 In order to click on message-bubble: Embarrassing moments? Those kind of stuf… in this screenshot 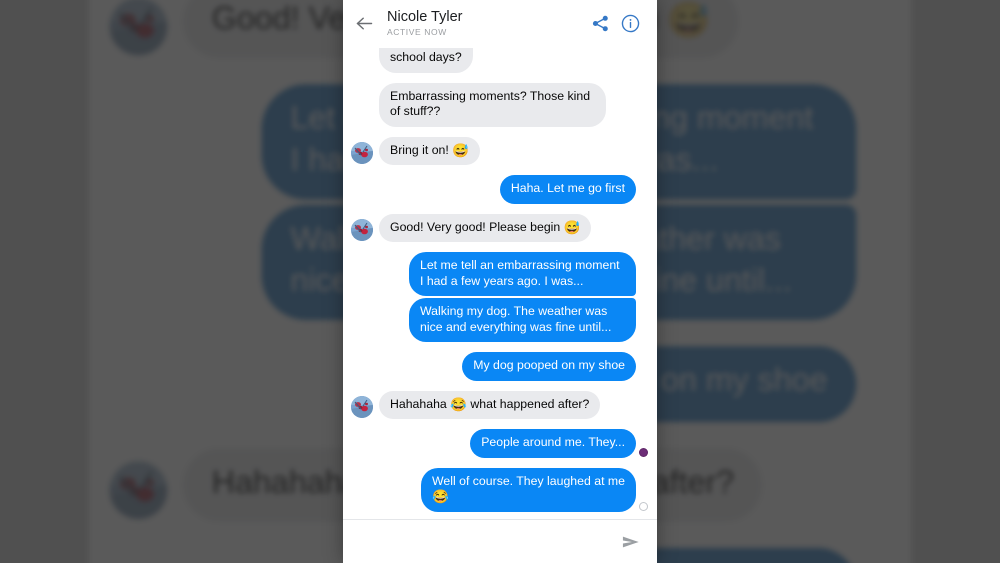, I will do `click(492, 104)`.